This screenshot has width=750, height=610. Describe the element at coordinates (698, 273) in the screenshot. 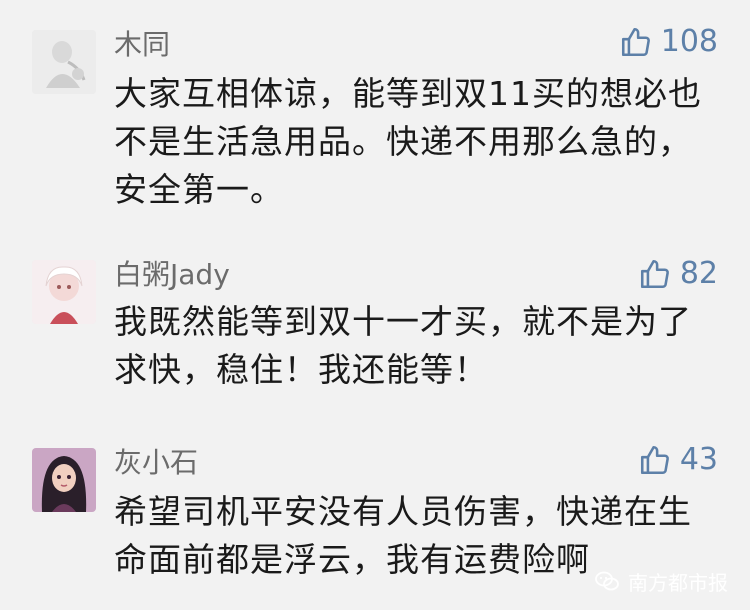

I see `like-count: 82` at that location.